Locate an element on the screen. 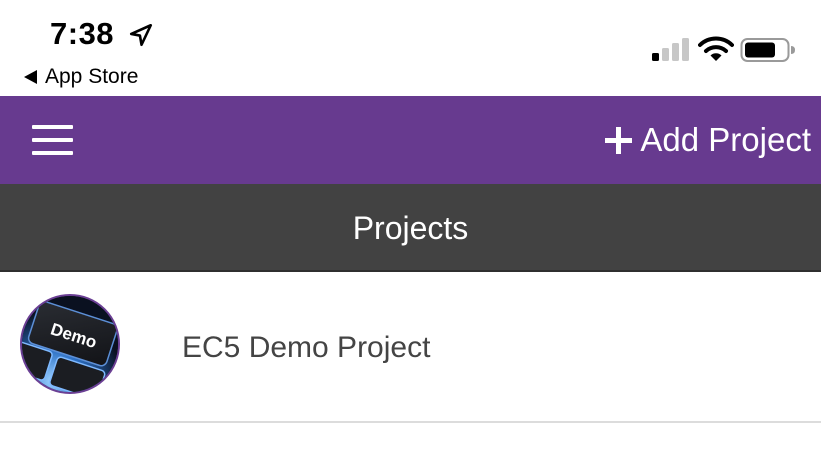 Image resolution: width=821 pixels, height=456 pixels. back-triangle-icon is located at coordinates (30, 77).